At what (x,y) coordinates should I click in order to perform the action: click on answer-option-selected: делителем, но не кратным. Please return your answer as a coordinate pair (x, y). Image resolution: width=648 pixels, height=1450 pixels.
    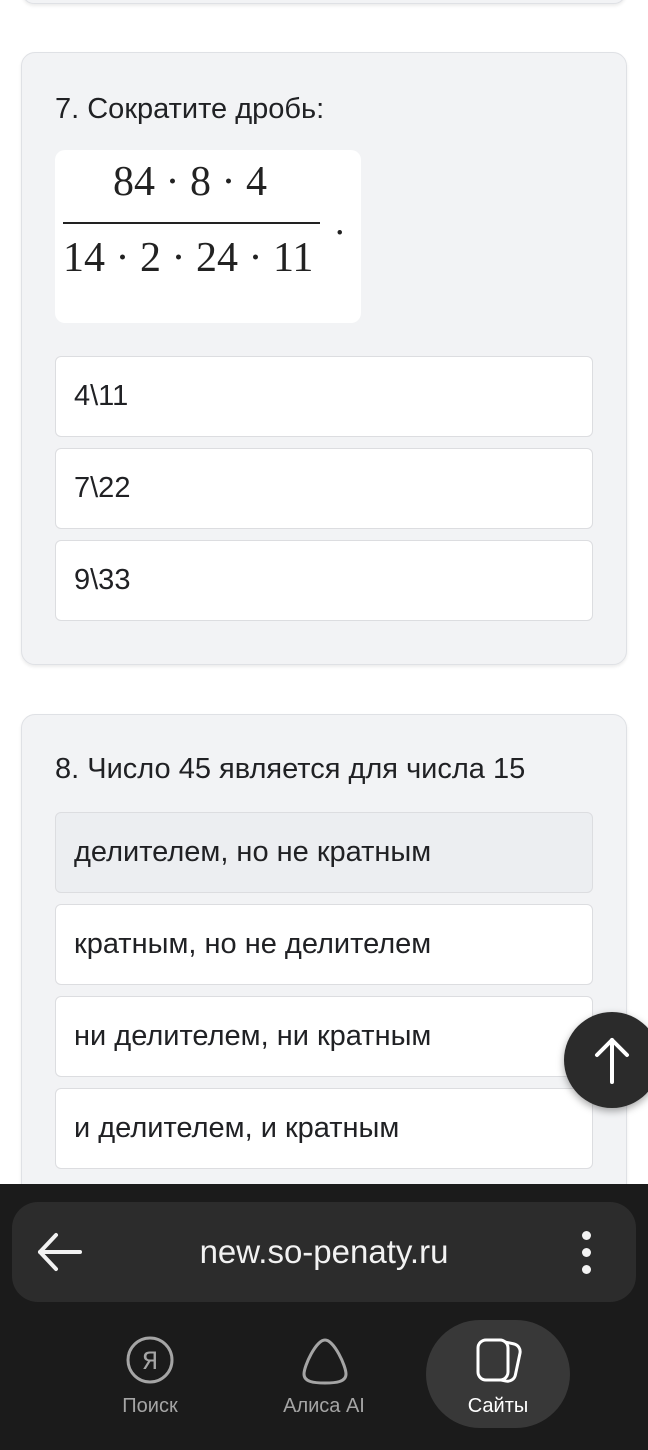
    Looking at the image, I should click on (324, 852).